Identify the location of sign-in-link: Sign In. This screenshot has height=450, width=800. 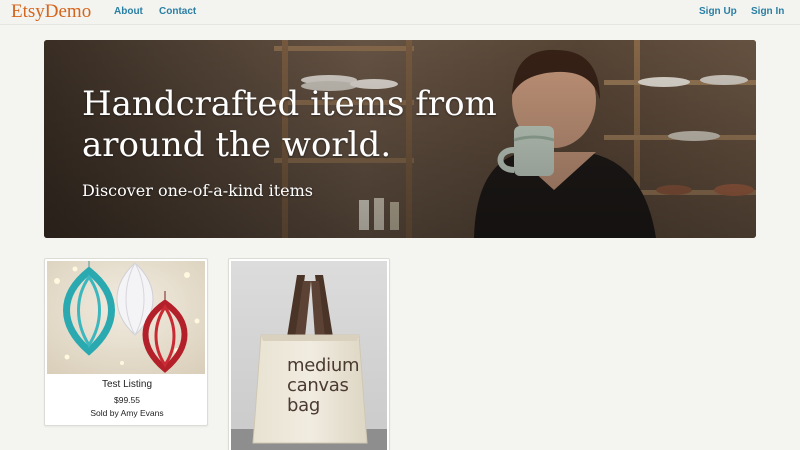
(767, 12).